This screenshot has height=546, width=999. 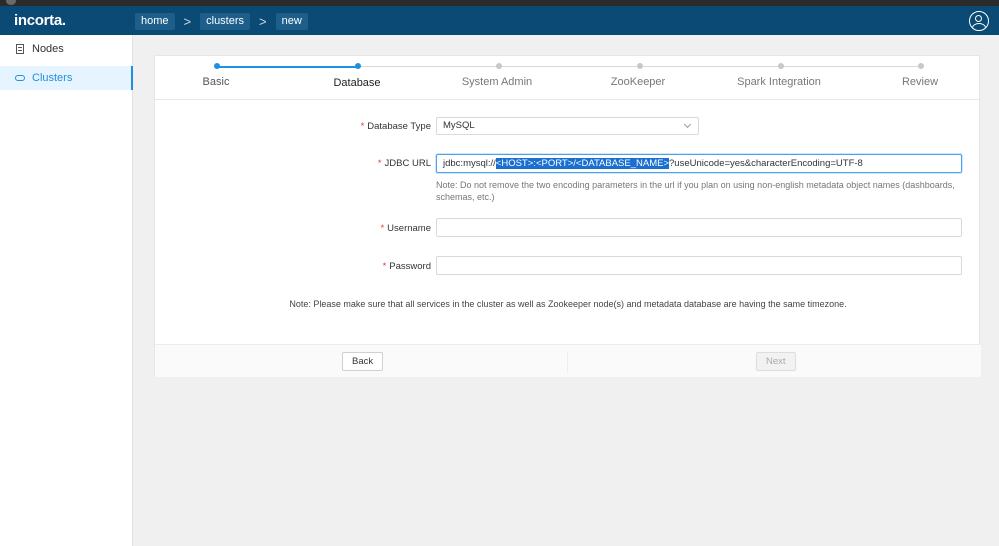 What do you see at coordinates (287, 66) in the screenshot?
I see `step-progress-line` at bounding box center [287, 66].